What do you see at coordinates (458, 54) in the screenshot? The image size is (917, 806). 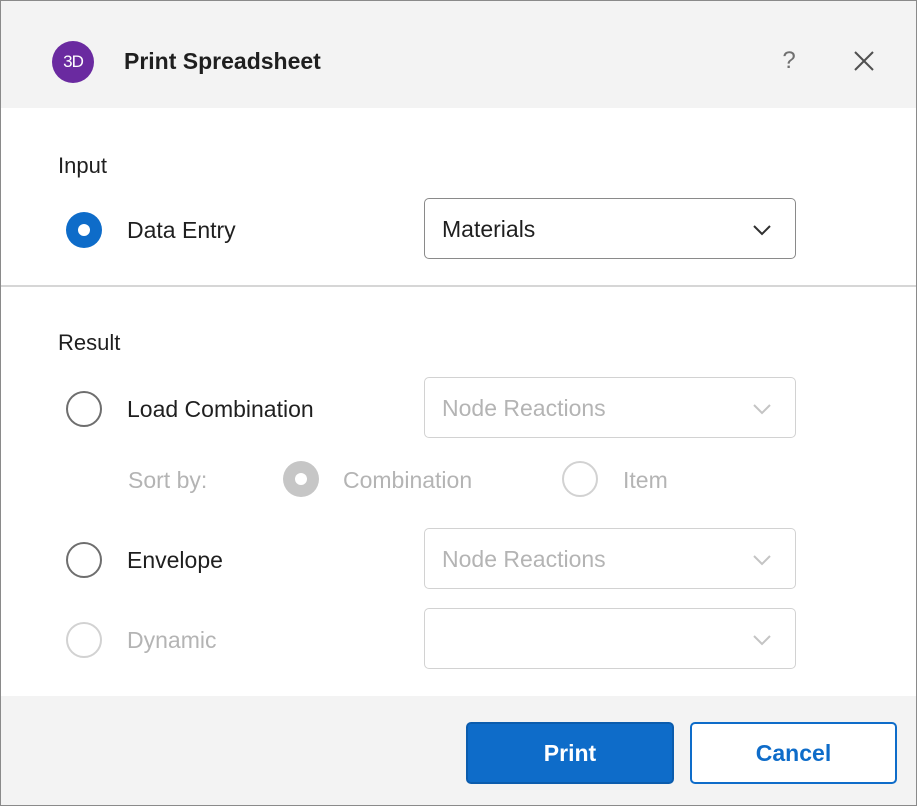 I see `title-bar: 3D Print Spreadsheet ?` at bounding box center [458, 54].